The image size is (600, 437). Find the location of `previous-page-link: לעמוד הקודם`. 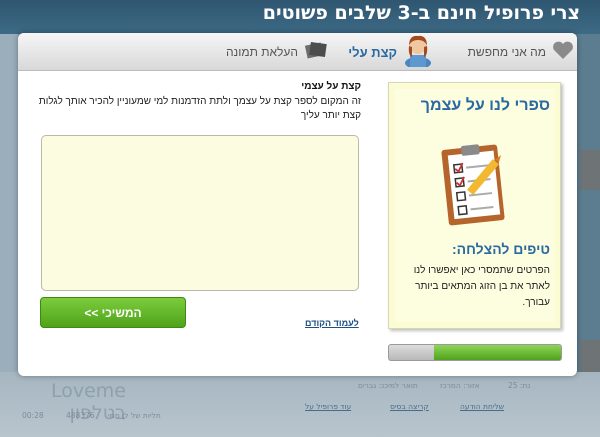

previous-page-link: לעמוד הקודם is located at coordinates (332, 323).